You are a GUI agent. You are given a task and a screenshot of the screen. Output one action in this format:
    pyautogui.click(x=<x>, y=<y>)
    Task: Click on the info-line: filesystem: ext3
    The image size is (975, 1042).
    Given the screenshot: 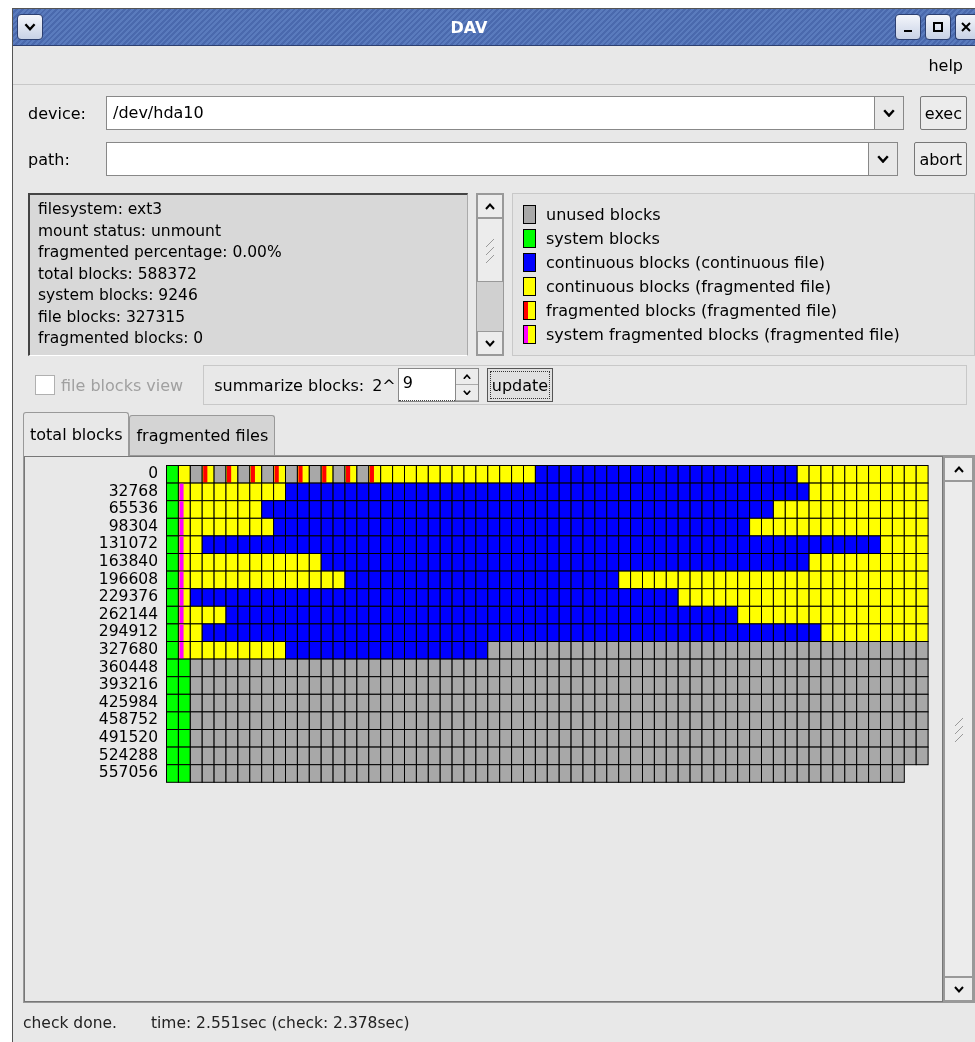 What is the action you would take?
    pyautogui.click(x=101, y=209)
    